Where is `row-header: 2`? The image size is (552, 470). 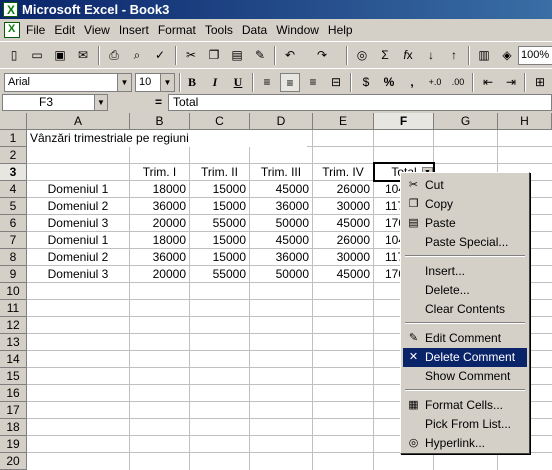
row-header: 2 is located at coordinates (13, 155).